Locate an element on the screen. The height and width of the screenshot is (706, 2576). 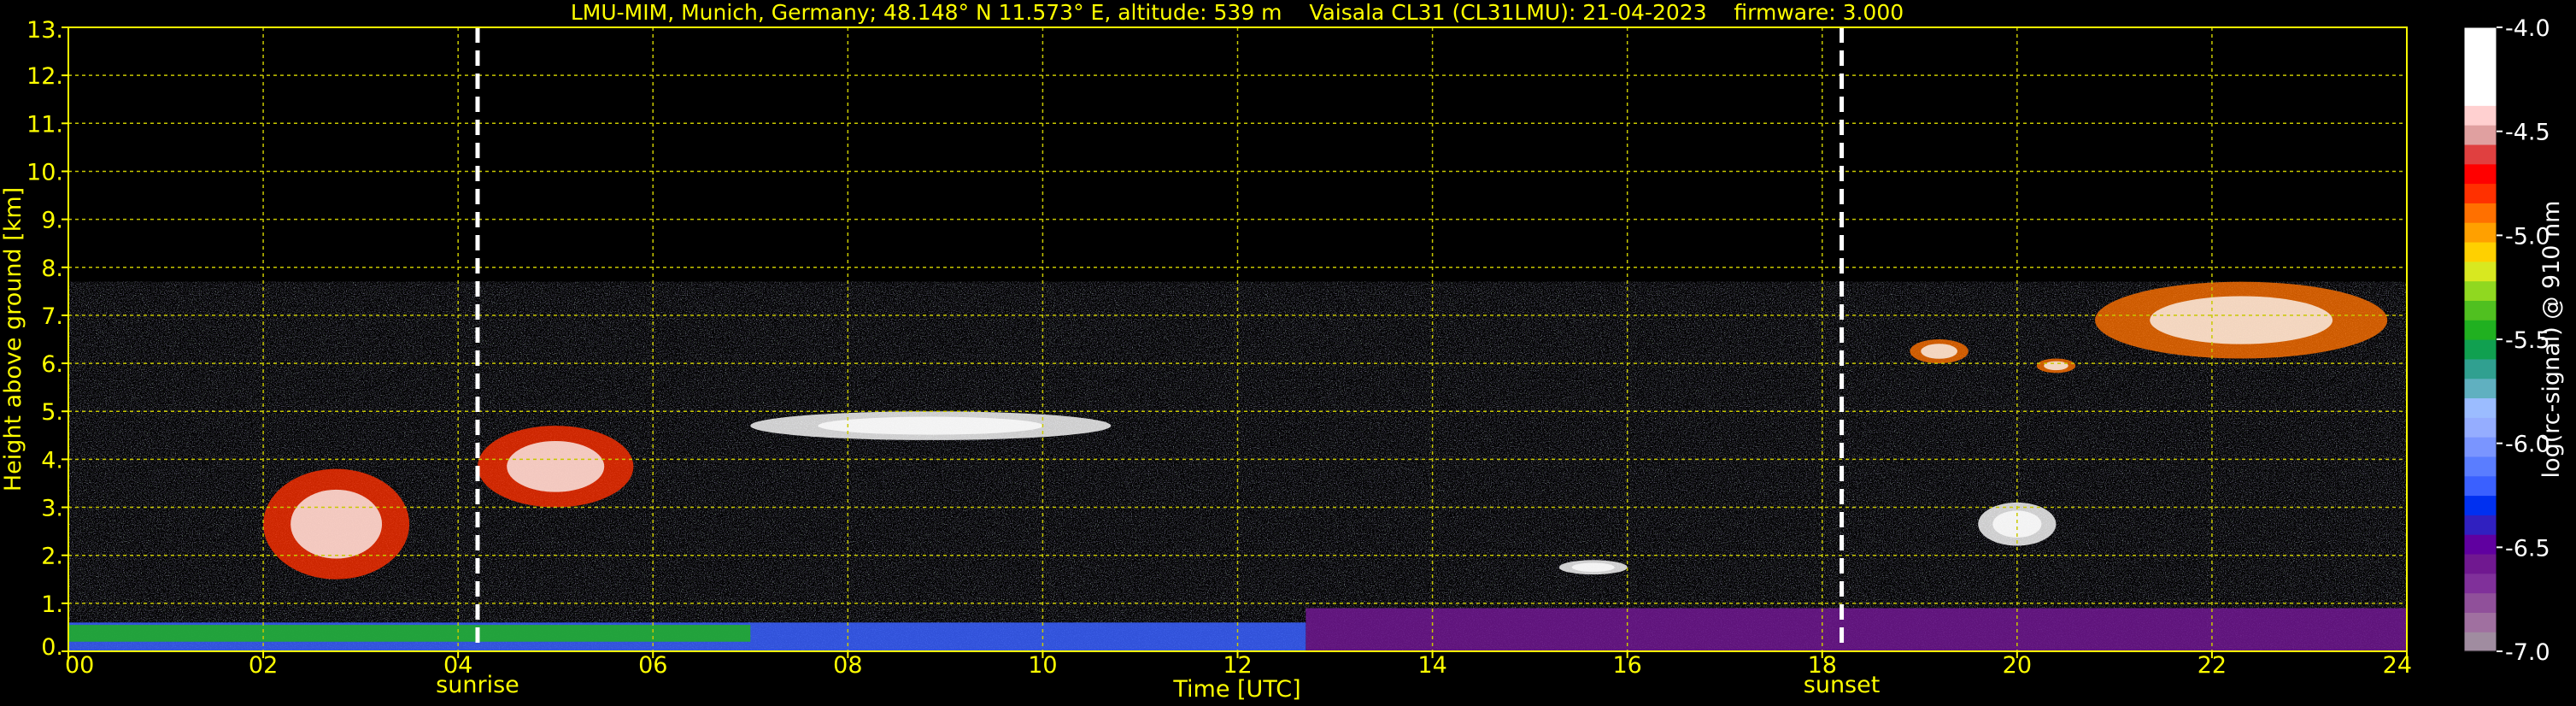
x-axis-ticks: 00 02 04 06 08 10 12 14 16 18 20 22 24 is located at coordinates (1238, 665).